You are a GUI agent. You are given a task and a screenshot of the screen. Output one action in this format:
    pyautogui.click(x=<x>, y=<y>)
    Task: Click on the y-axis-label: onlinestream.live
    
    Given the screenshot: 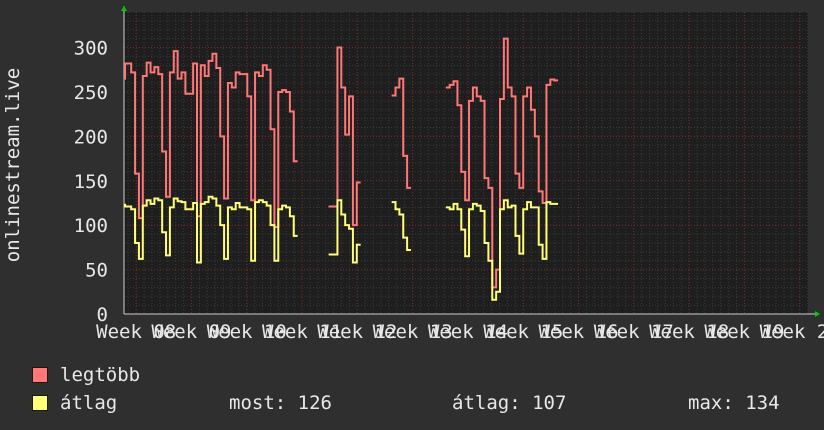 What is the action you would take?
    pyautogui.click(x=13, y=165)
    